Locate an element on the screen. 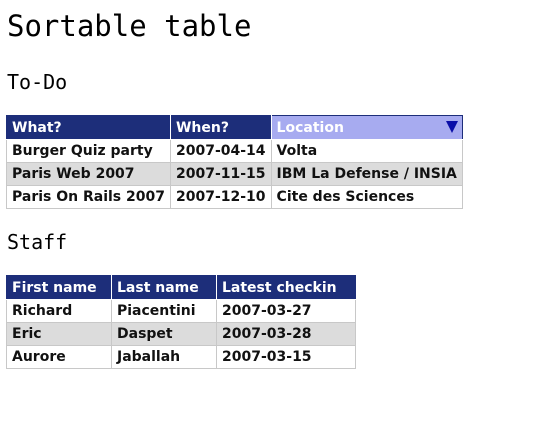 Image resolution: width=536 pixels, height=437 pixels. table-cell: IBM La Defense / INSIA is located at coordinates (366, 174).